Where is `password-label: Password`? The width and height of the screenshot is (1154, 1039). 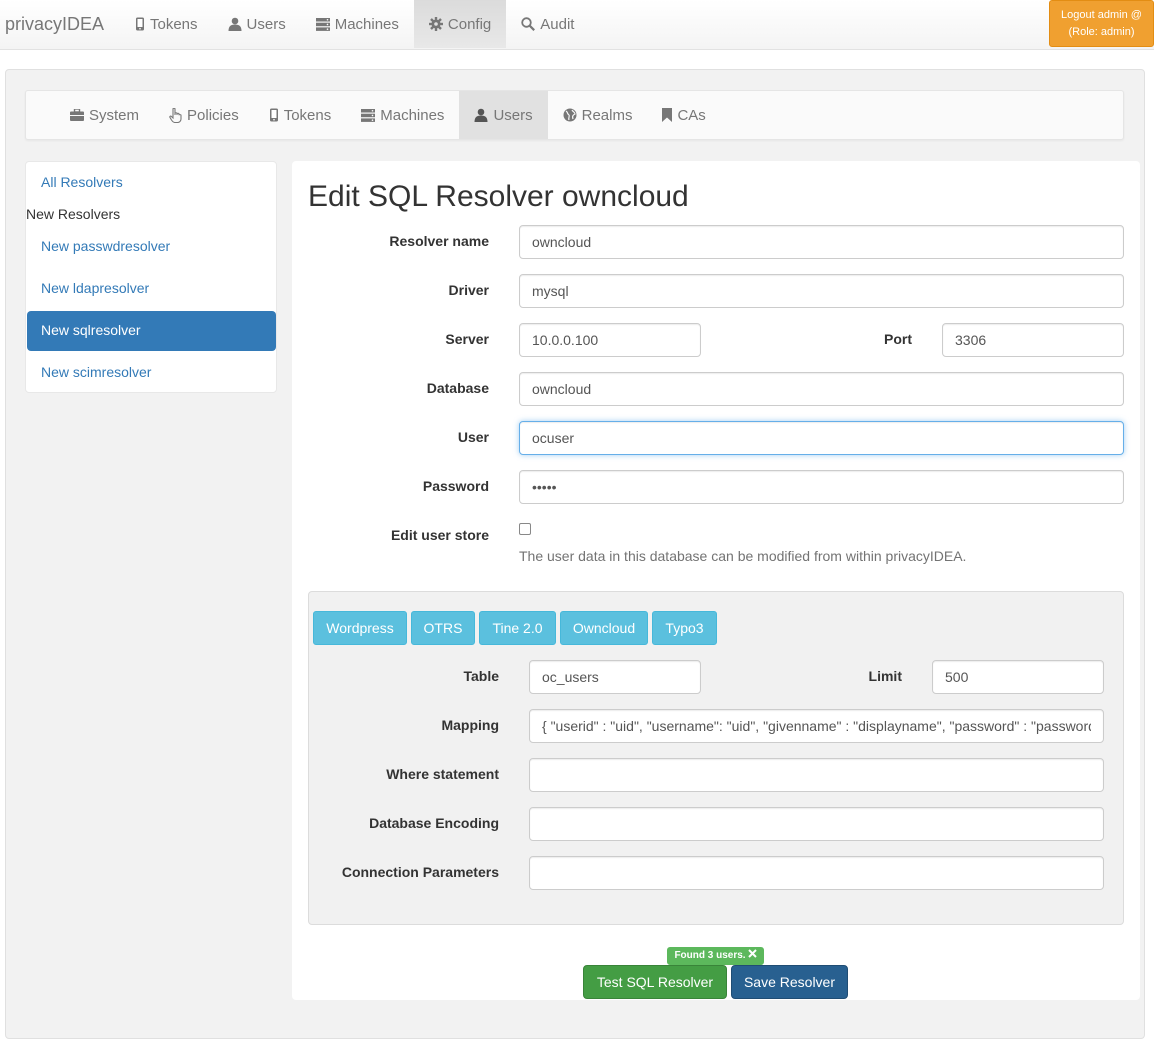 password-label: Password is located at coordinates (455, 486).